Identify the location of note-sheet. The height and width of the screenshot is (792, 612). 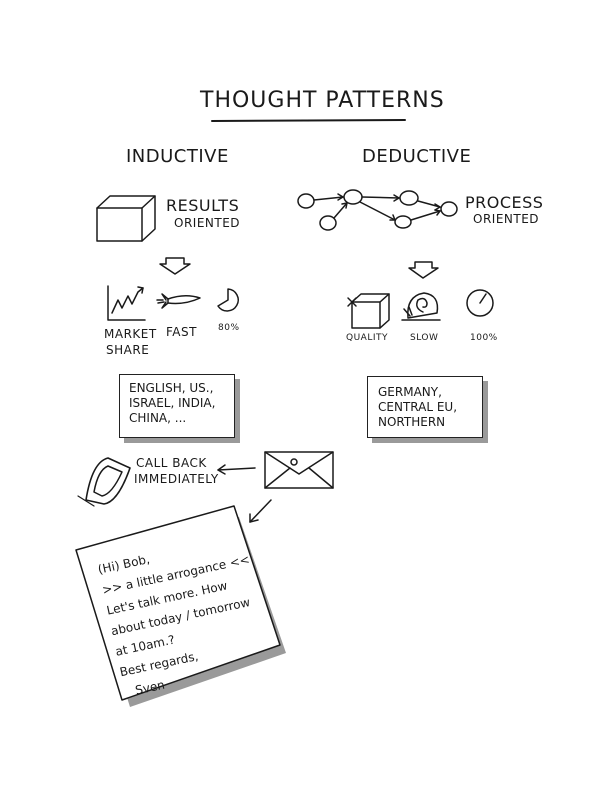
(180, 606).